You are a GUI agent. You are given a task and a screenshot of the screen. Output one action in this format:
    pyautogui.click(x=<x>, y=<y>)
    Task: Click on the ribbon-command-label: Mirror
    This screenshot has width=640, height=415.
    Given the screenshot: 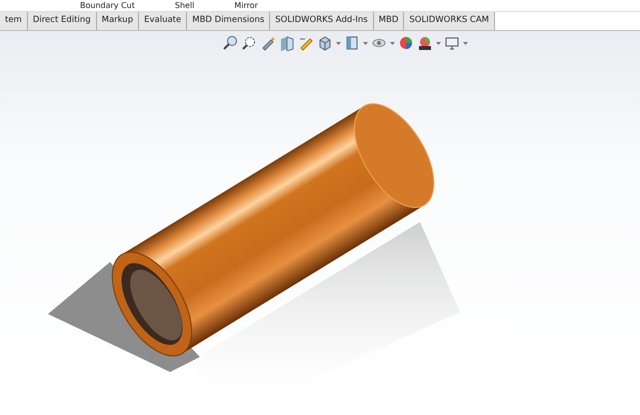 What is the action you would take?
    pyautogui.click(x=246, y=5)
    